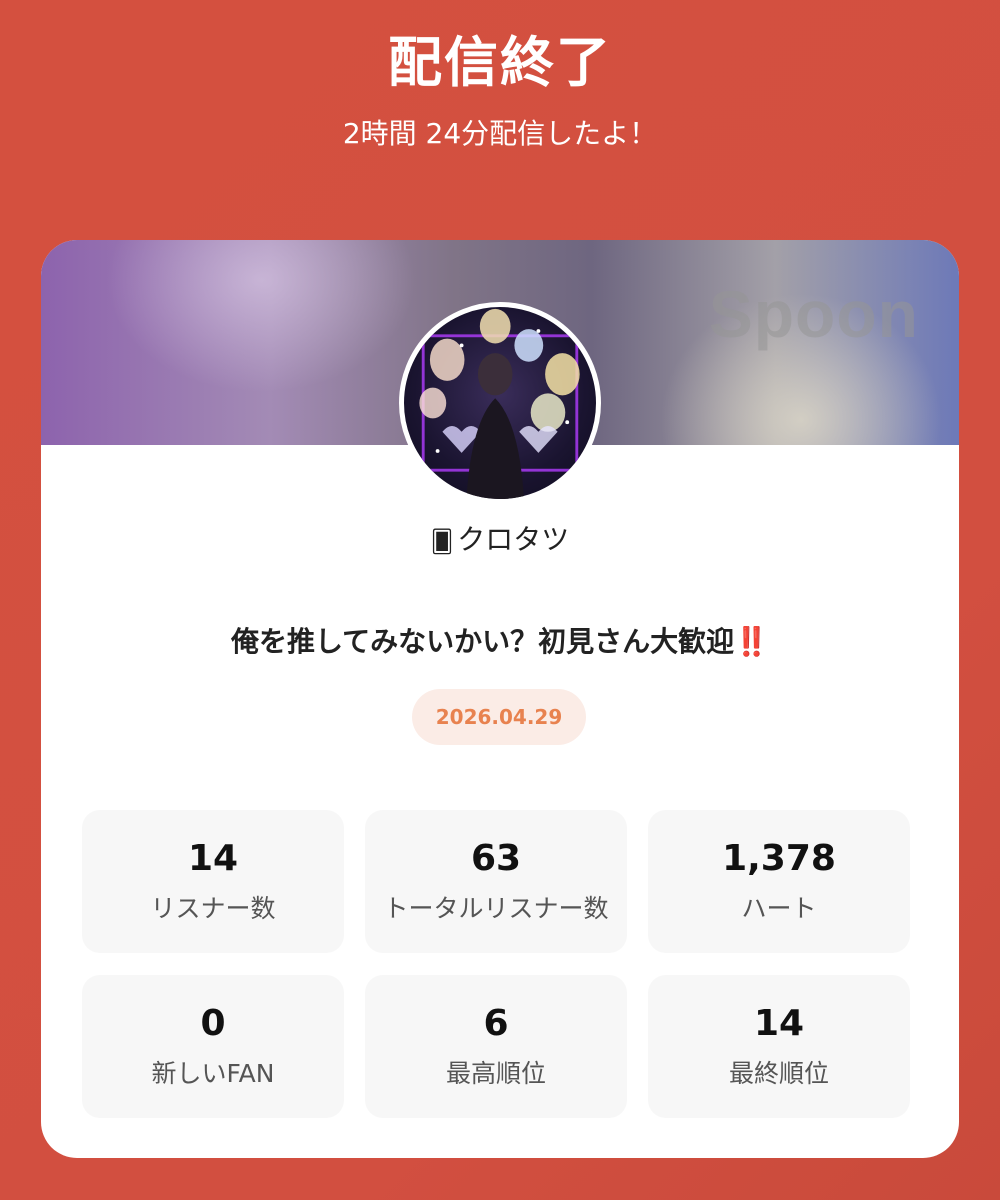 The image size is (1000, 1200). Describe the element at coordinates (482, 641) in the screenshot. I see `stream-title-text: 俺を推してみないかい？初見さん大歓迎` at that location.